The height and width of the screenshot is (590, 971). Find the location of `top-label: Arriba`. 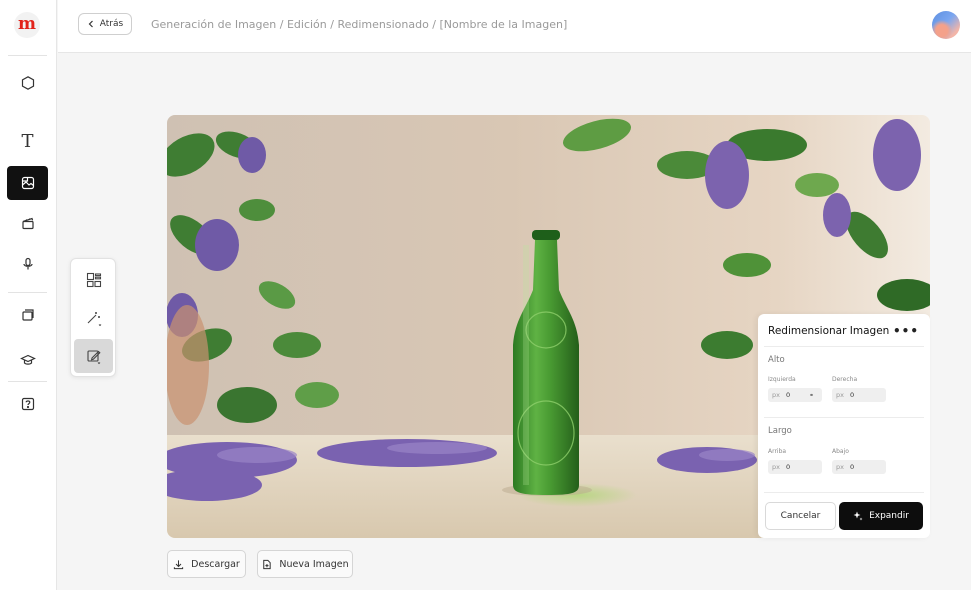

top-label: Arriba is located at coordinates (777, 451).